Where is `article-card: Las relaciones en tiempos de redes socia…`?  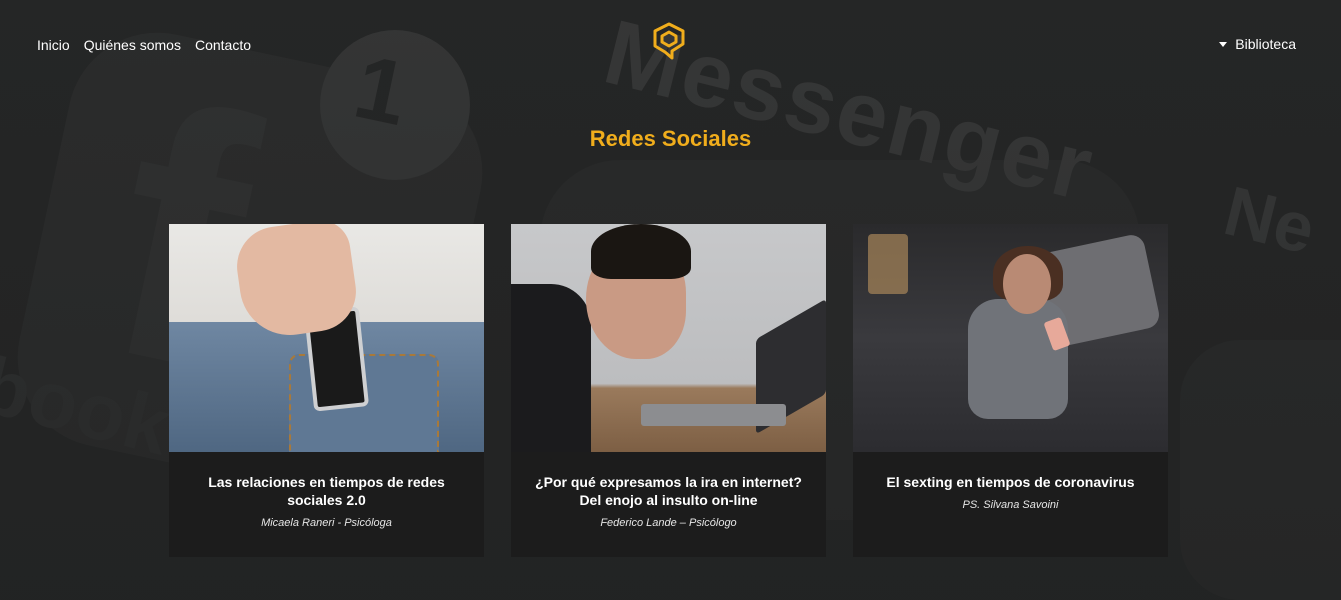 article-card: Las relaciones en tiempos de redes socia… is located at coordinates (326, 390).